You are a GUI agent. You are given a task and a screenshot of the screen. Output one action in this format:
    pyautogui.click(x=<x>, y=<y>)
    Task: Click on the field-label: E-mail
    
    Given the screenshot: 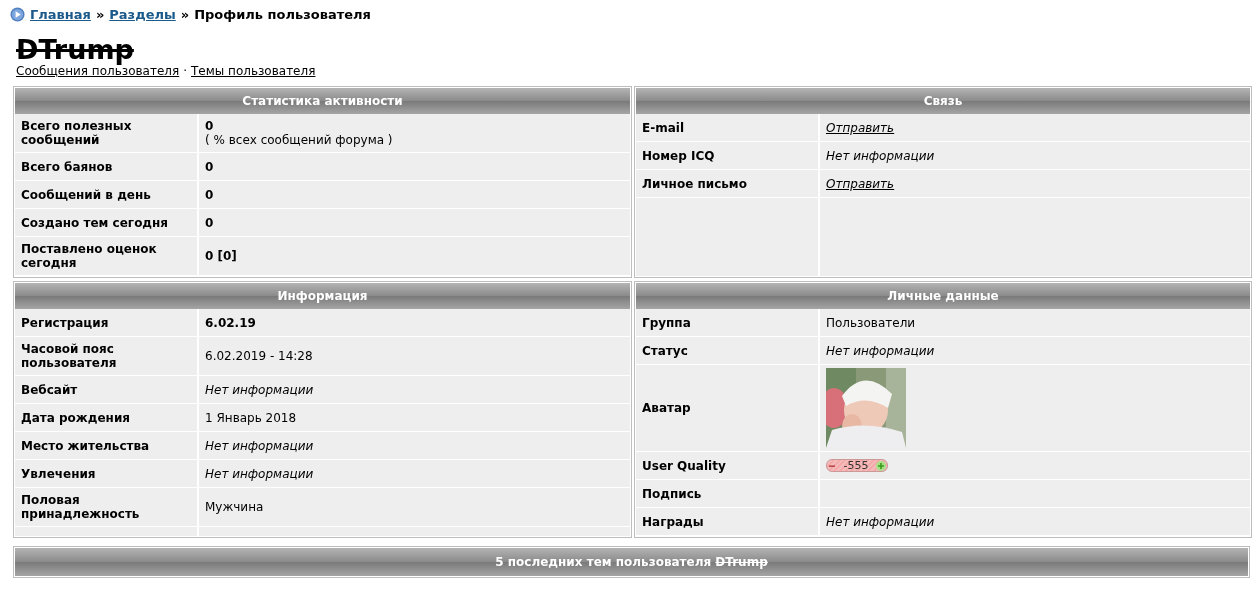 What is the action you would take?
    pyautogui.click(x=663, y=127)
    